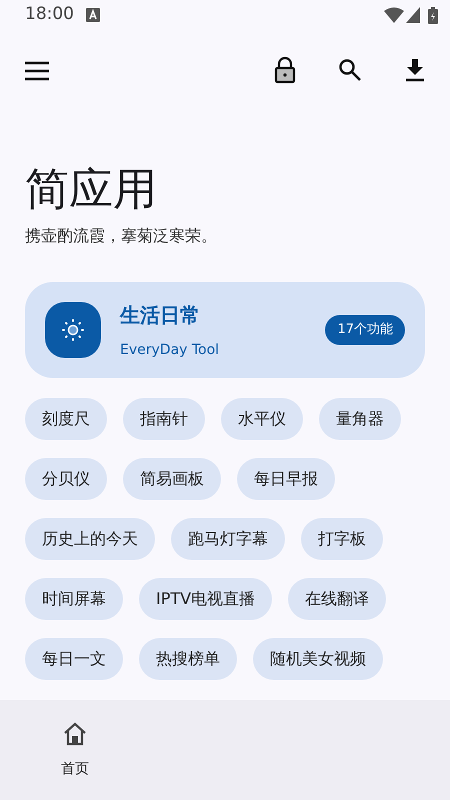 The width and height of the screenshot is (450, 800). Describe the element at coordinates (318, 659) in the screenshot. I see `tool-chip: 随机美女视频` at that location.